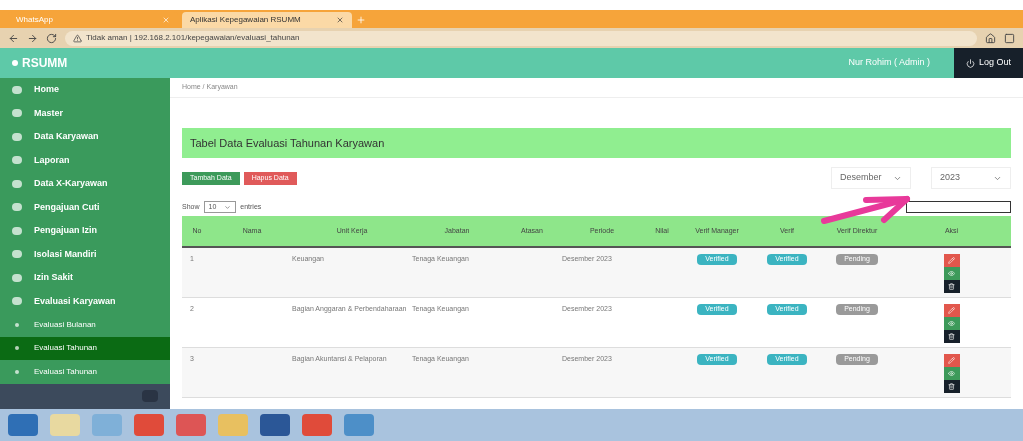 This screenshot has width=1023, height=441. Describe the element at coordinates (958, 207) in the screenshot. I see `search-field` at that location.